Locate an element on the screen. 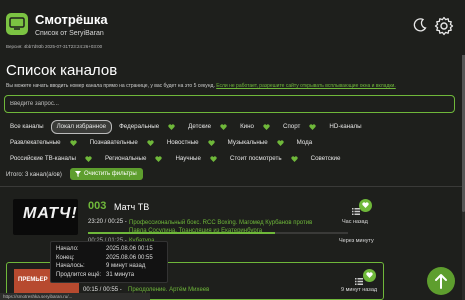 Image resolution: width=465 pixels, height=300 pixels. channel-name: Матч ТВ is located at coordinates (132, 207).